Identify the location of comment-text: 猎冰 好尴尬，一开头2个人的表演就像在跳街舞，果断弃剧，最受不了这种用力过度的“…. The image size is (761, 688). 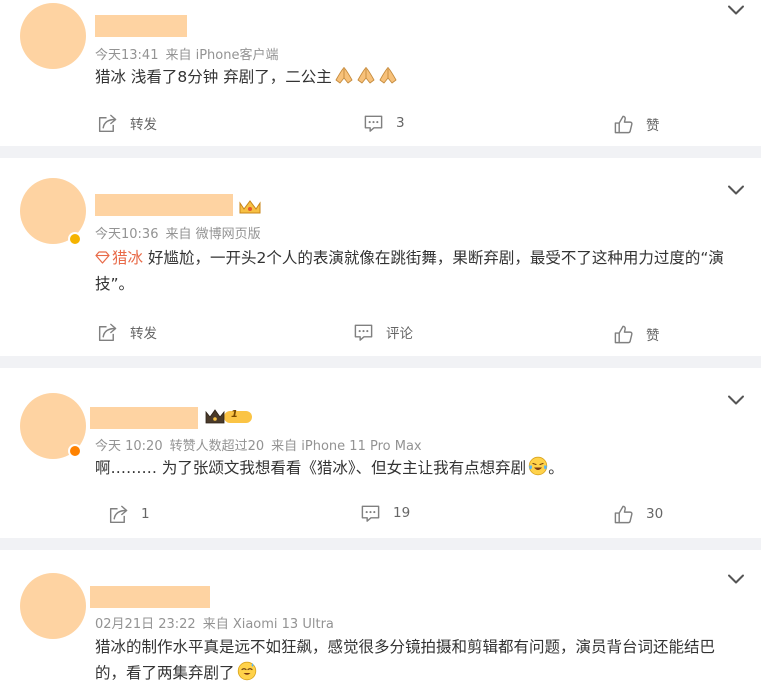
(420, 271).